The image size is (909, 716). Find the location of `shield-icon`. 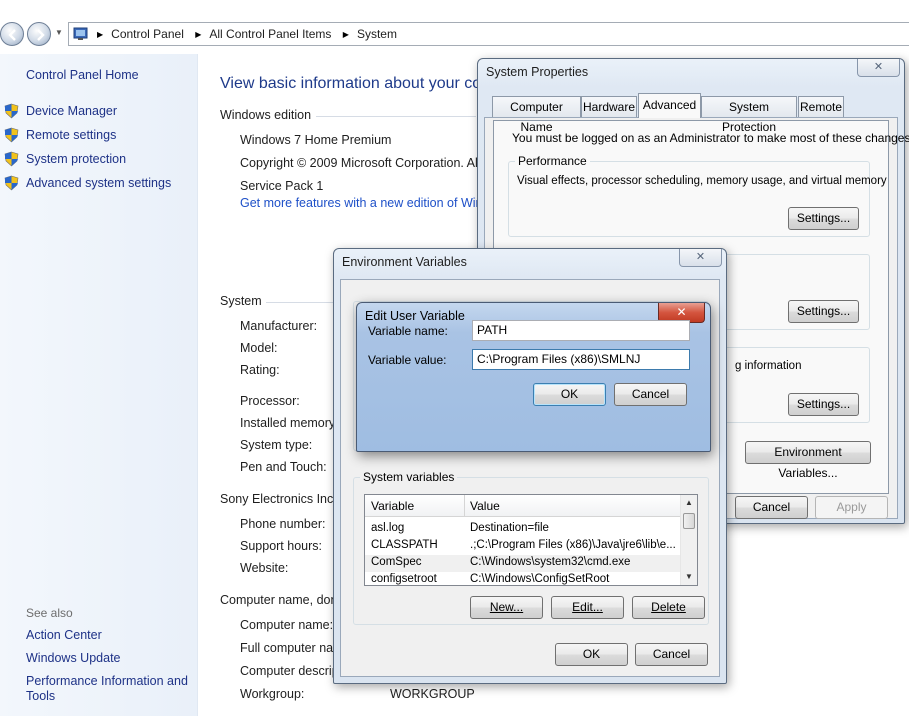

shield-icon is located at coordinates (11, 111).